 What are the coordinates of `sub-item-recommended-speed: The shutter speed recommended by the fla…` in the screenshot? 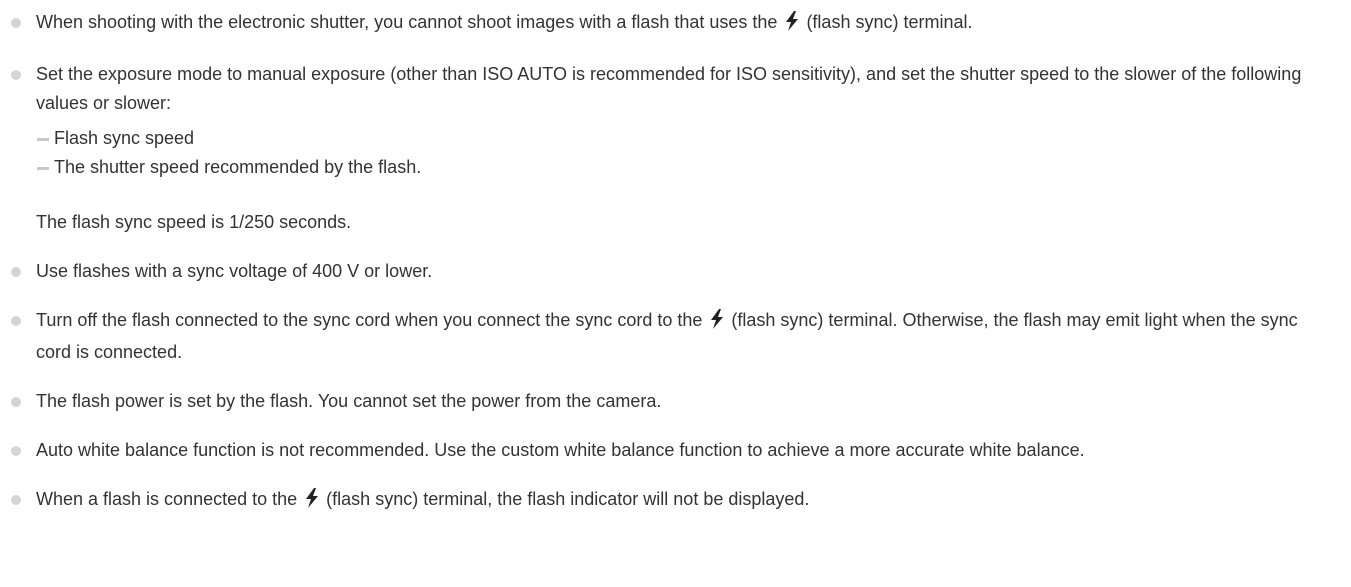 It's located at (678, 167).